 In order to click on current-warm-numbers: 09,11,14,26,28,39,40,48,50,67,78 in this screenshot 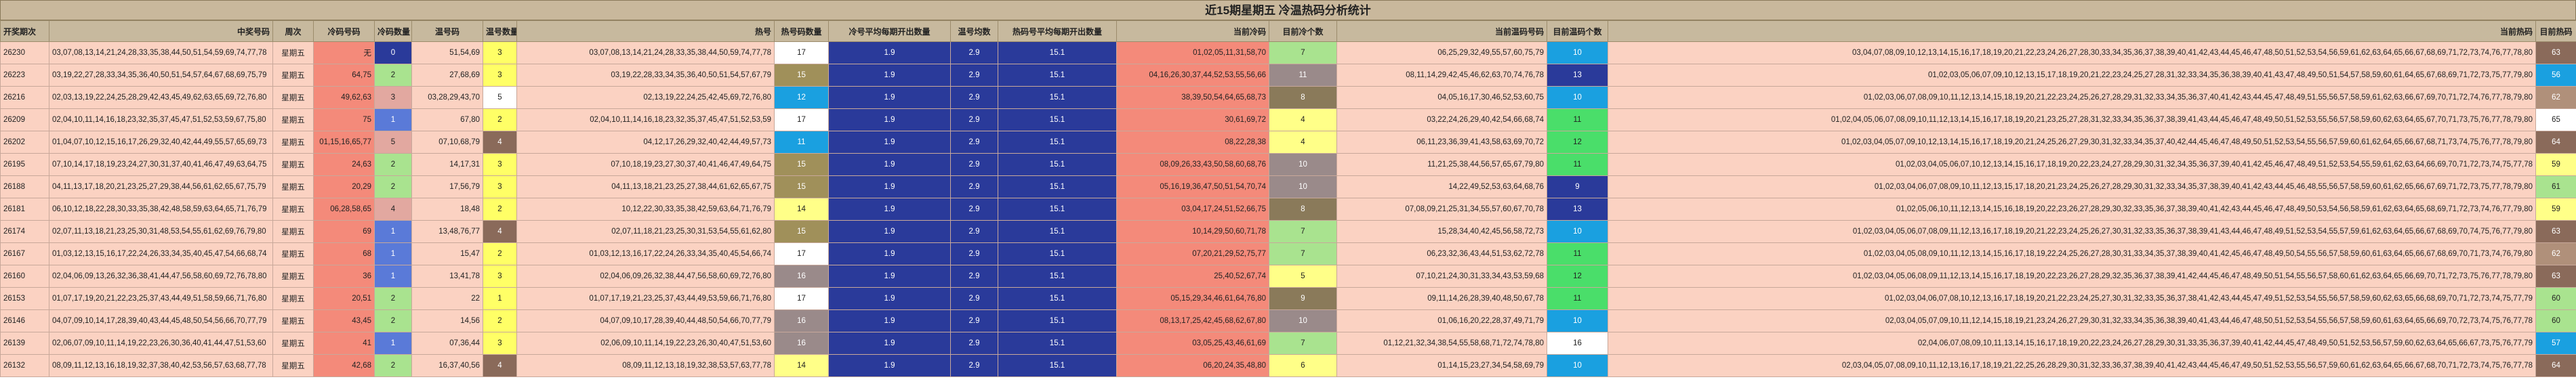, I will do `click(1441, 299)`.